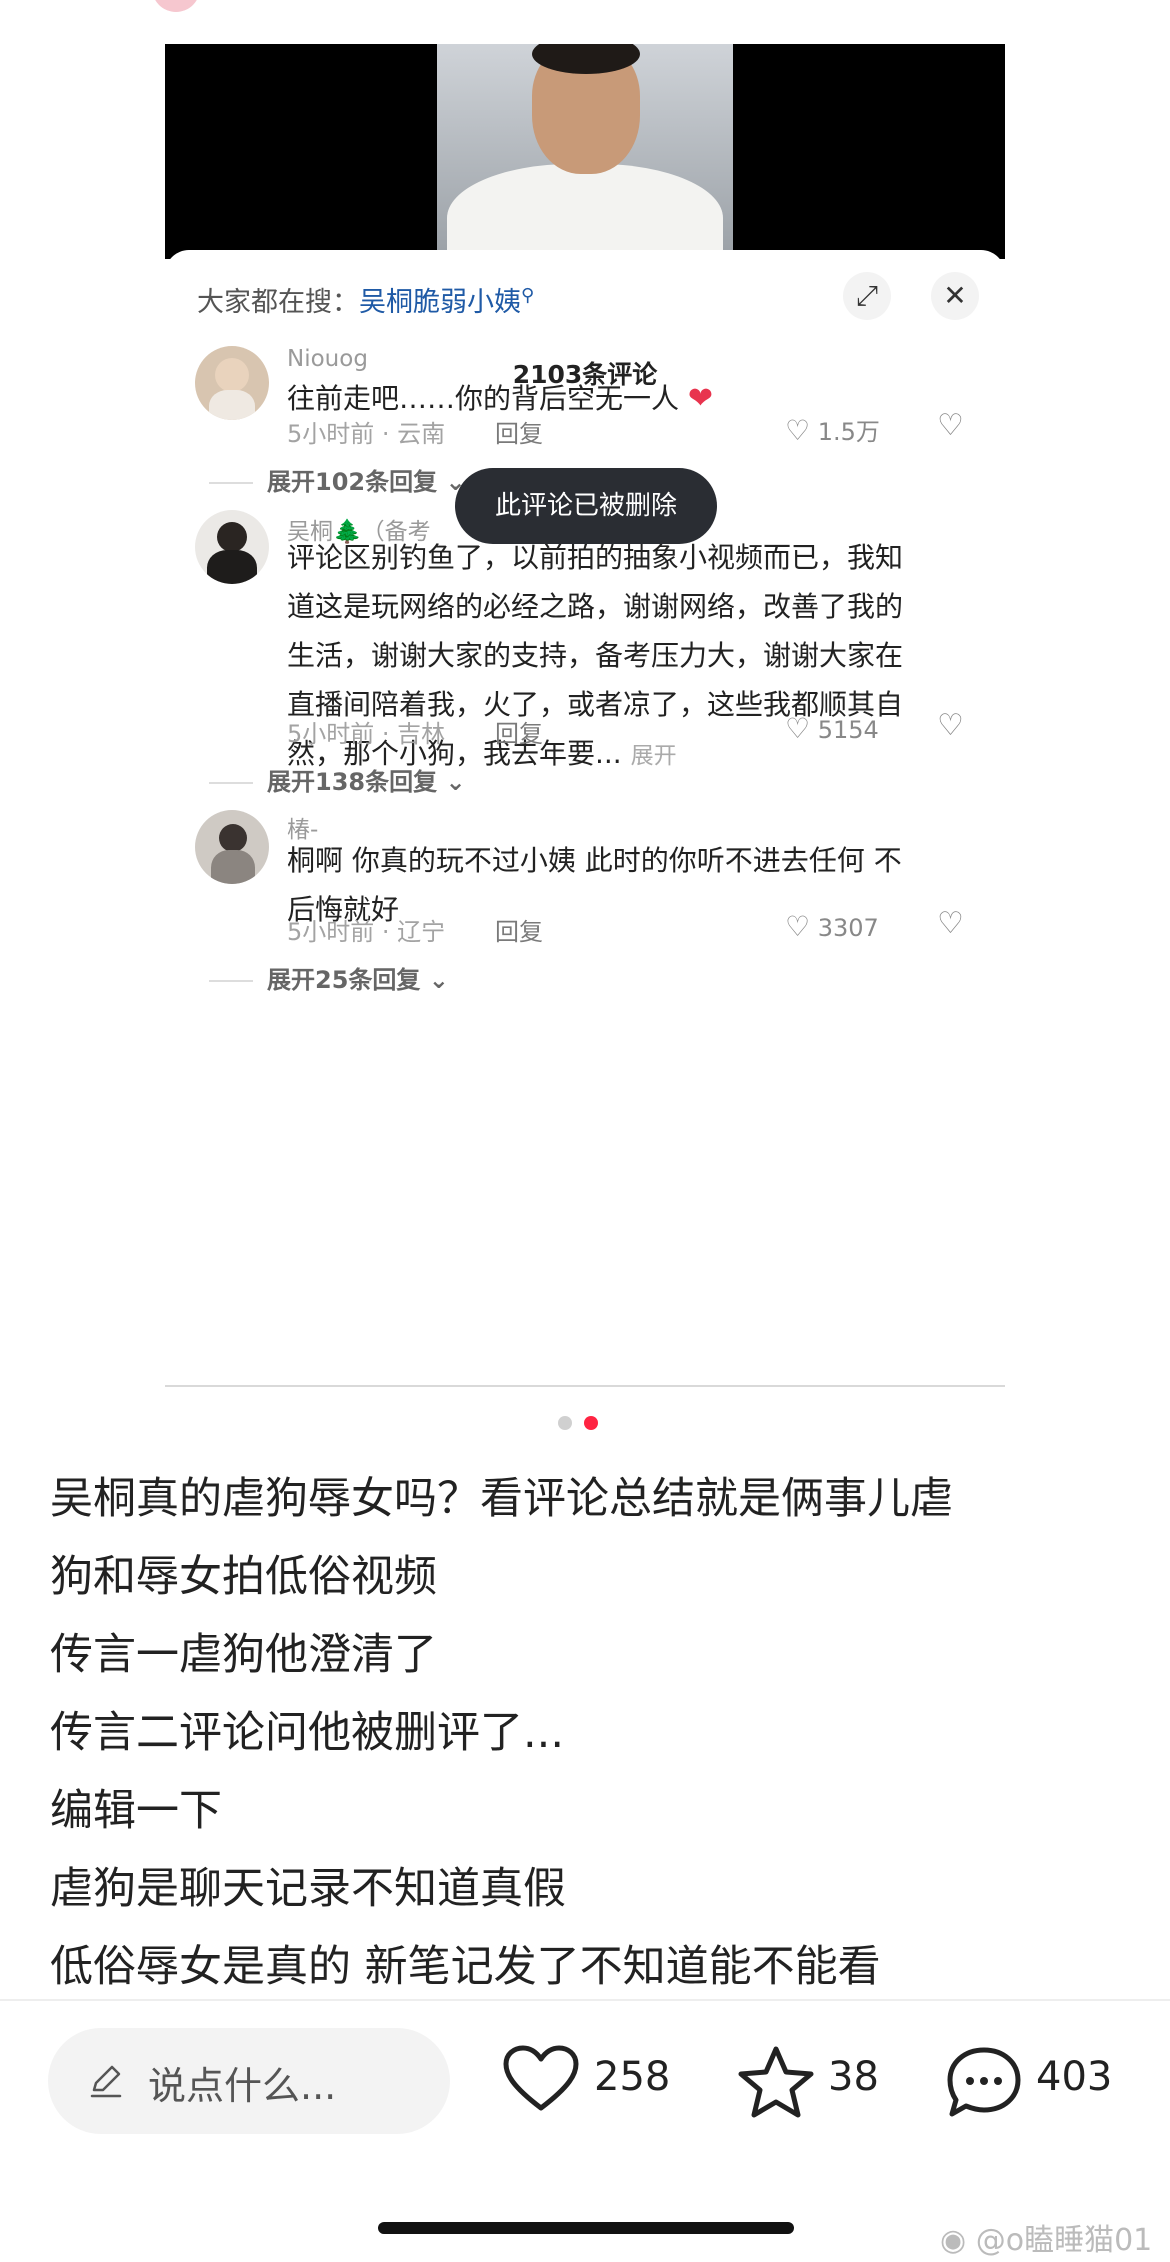 The width and height of the screenshot is (1170, 2262). What do you see at coordinates (352, 782) in the screenshot?
I see `expand-replies-label: 展开138条回复` at bounding box center [352, 782].